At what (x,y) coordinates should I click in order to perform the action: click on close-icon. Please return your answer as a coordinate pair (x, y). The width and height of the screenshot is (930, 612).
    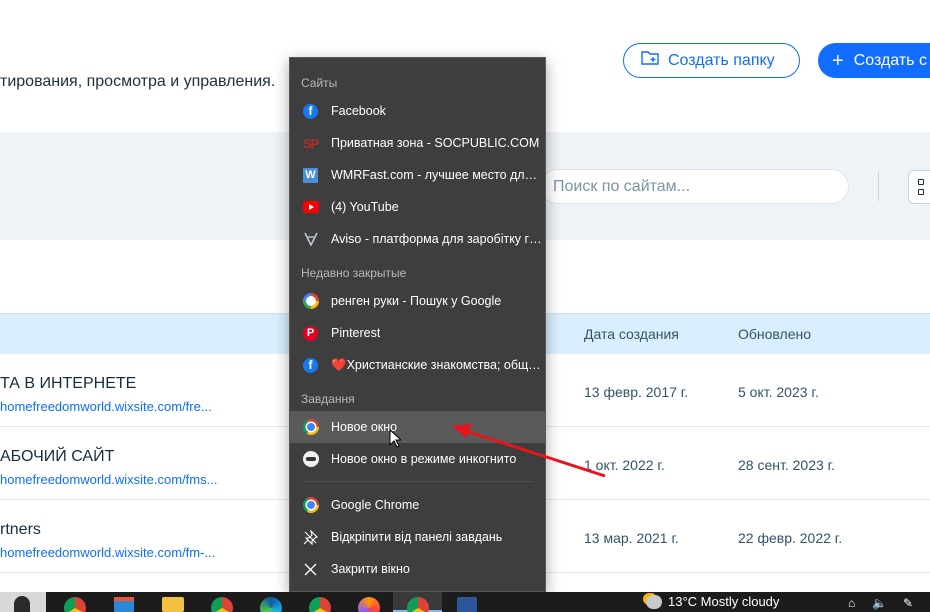
    Looking at the image, I should click on (310, 569).